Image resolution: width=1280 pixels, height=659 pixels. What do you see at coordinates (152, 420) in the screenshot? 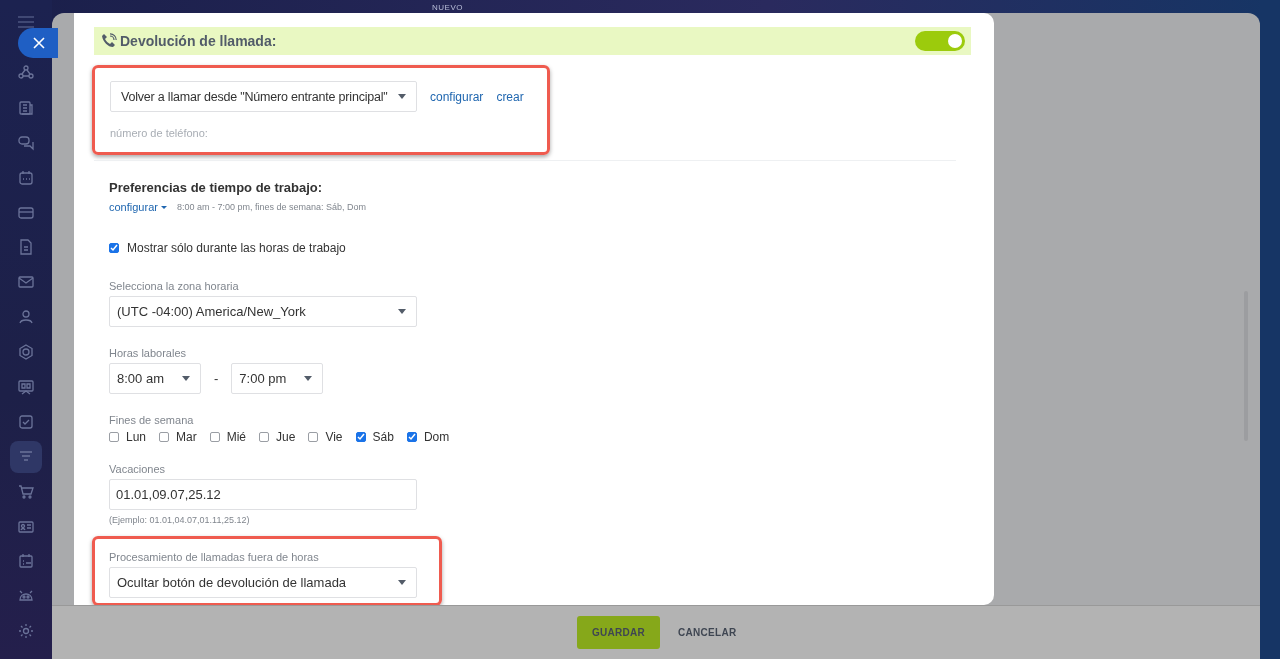
I see `field-label: Fines de semana` at bounding box center [152, 420].